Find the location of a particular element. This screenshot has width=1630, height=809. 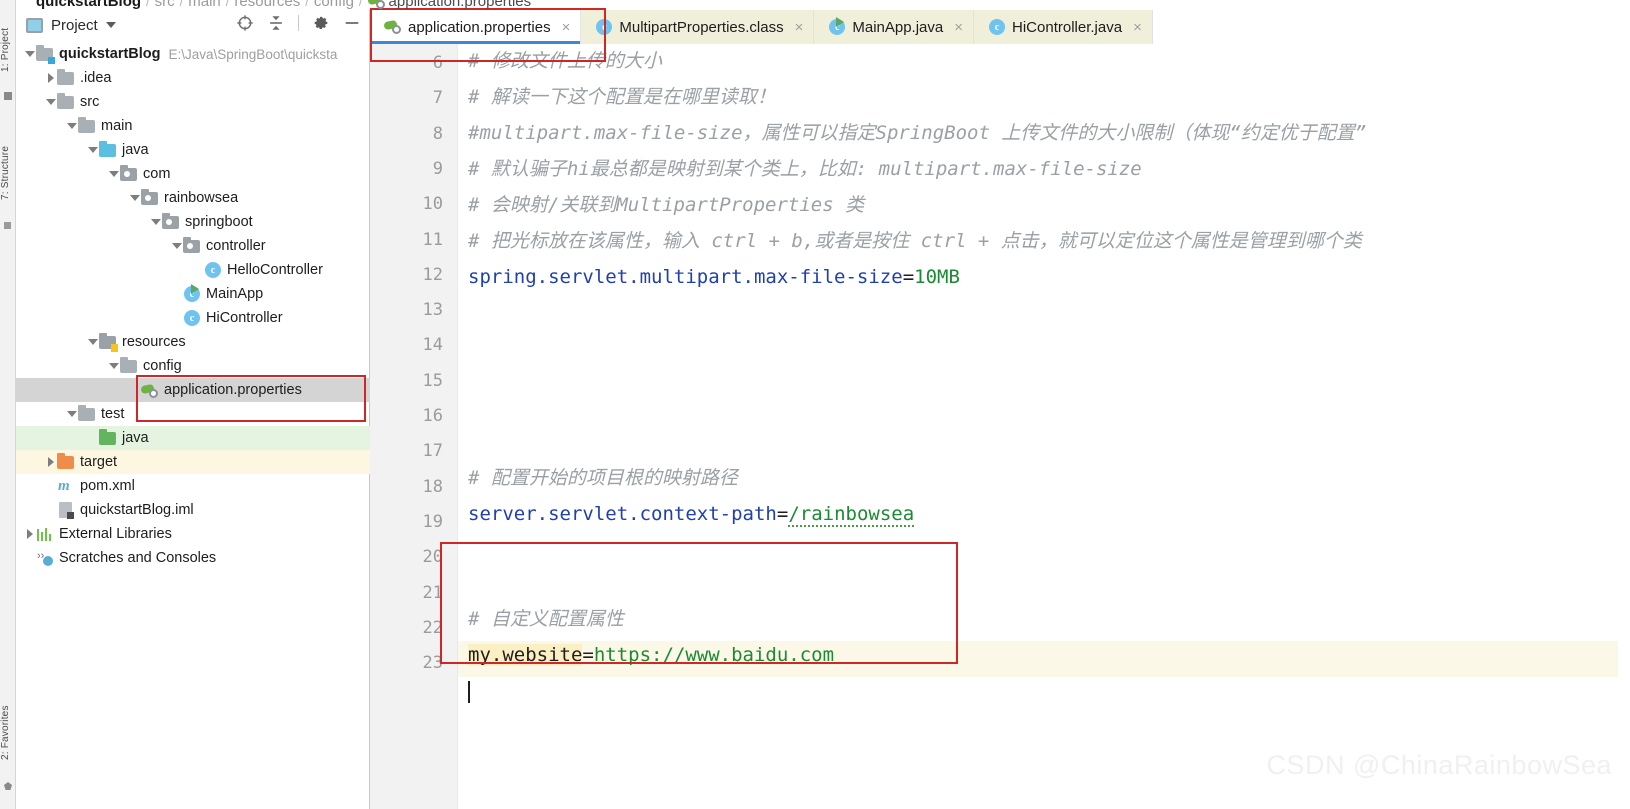

tree-node-main: main is located at coordinates (193, 126).